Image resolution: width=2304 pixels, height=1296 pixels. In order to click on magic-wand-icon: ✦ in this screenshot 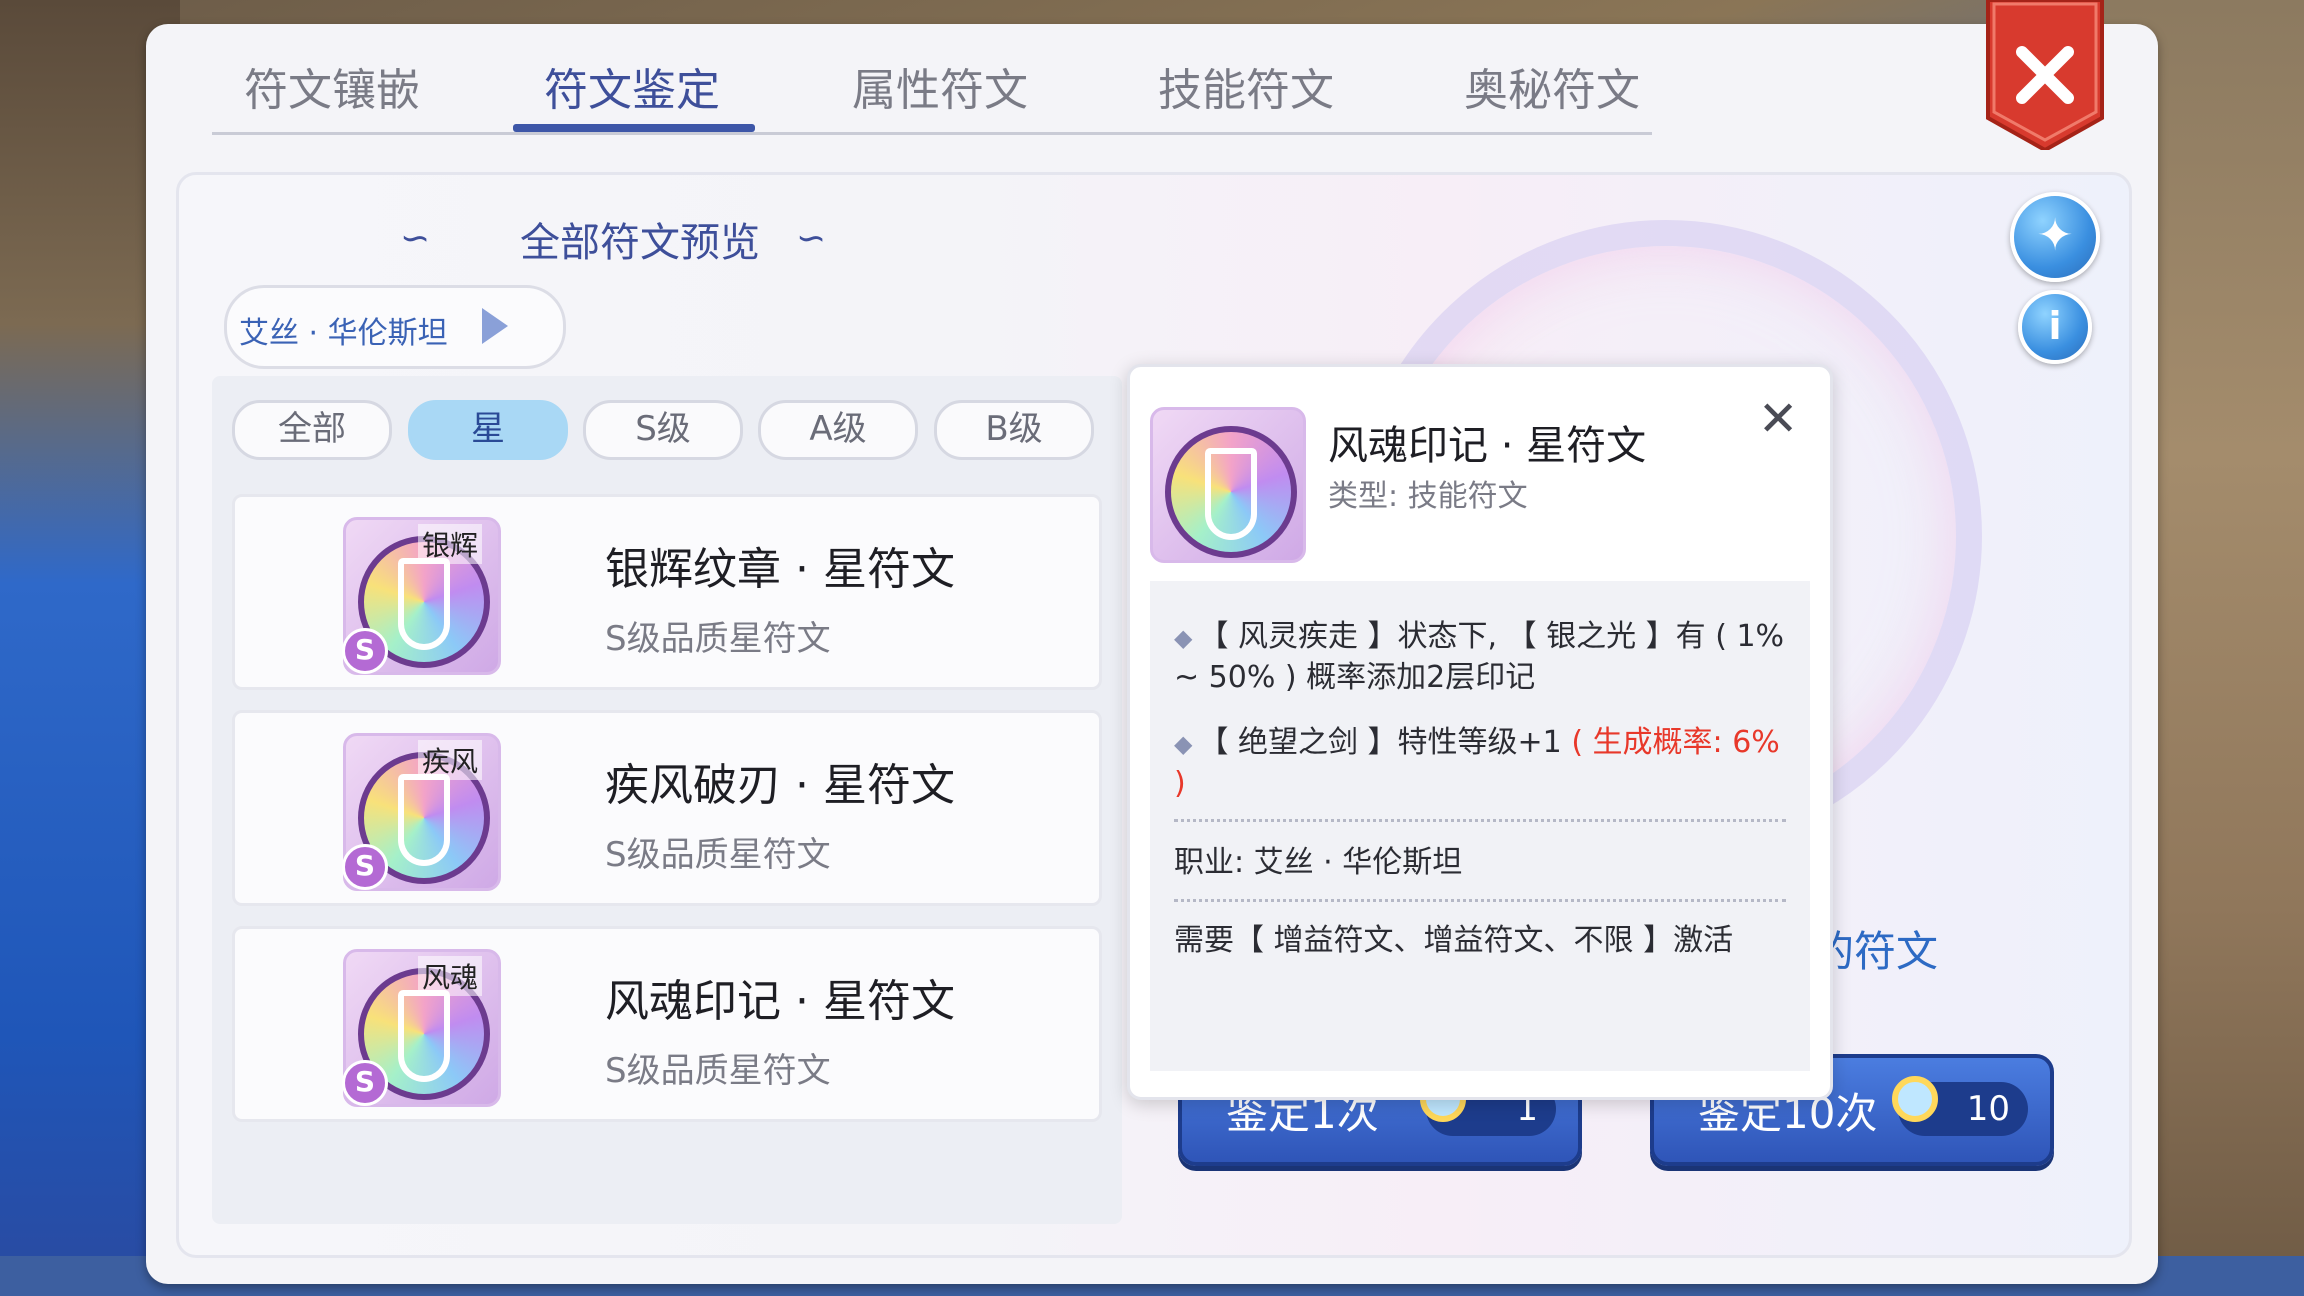, I will do `click(2055, 235)`.